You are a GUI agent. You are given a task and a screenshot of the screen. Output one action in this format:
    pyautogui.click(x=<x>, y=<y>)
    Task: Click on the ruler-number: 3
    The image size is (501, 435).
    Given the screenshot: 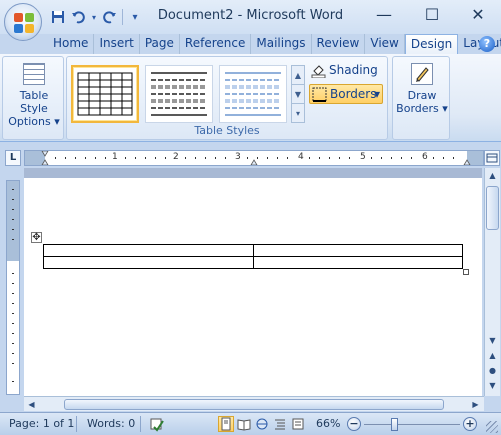 What is the action you would take?
    pyautogui.click(x=238, y=157)
    